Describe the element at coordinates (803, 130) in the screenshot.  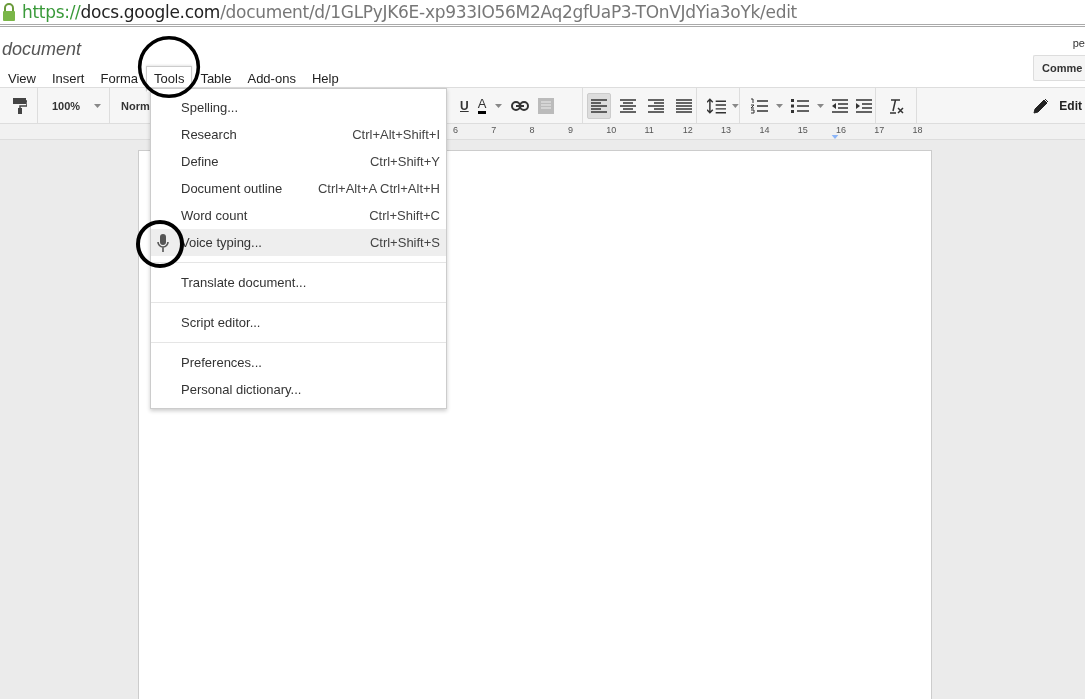
I see `ruler-number: 15` at that location.